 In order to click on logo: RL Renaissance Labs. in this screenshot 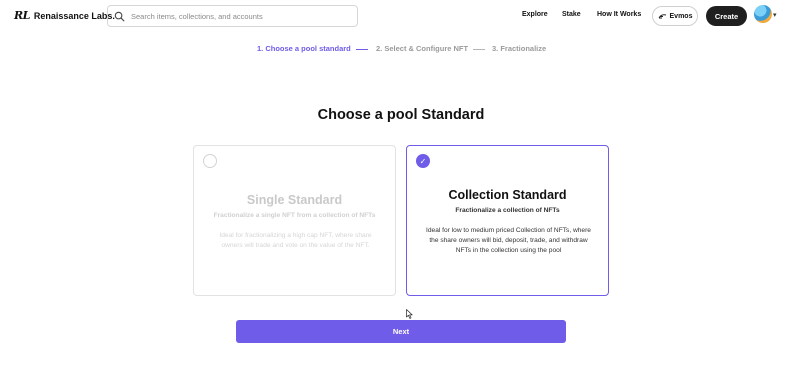, I will do `click(64, 15)`.